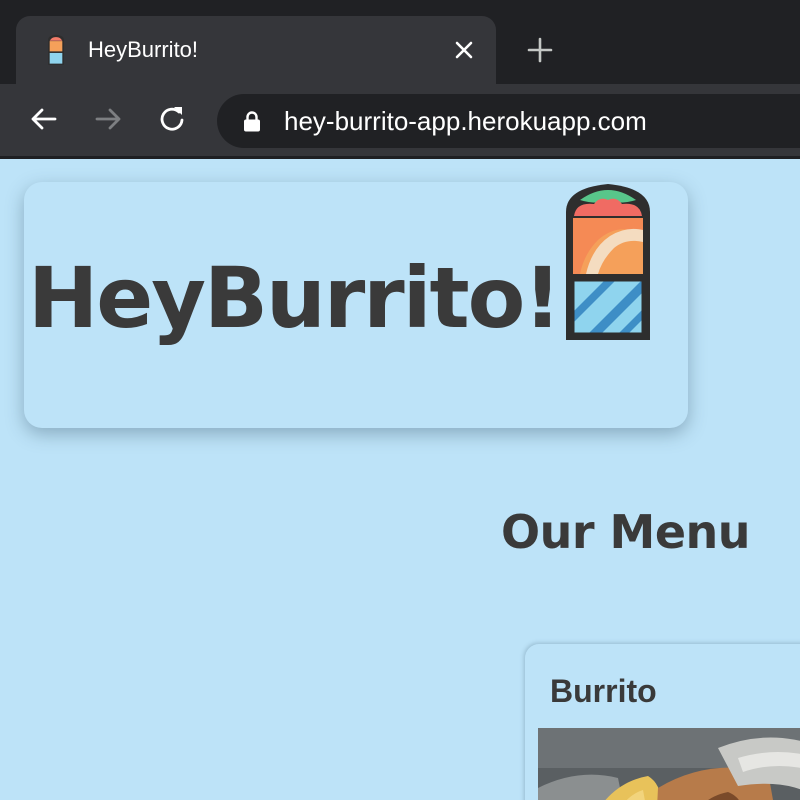 The image size is (800, 800). What do you see at coordinates (400, 157) in the screenshot?
I see `toolbar-divider` at bounding box center [400, 157].